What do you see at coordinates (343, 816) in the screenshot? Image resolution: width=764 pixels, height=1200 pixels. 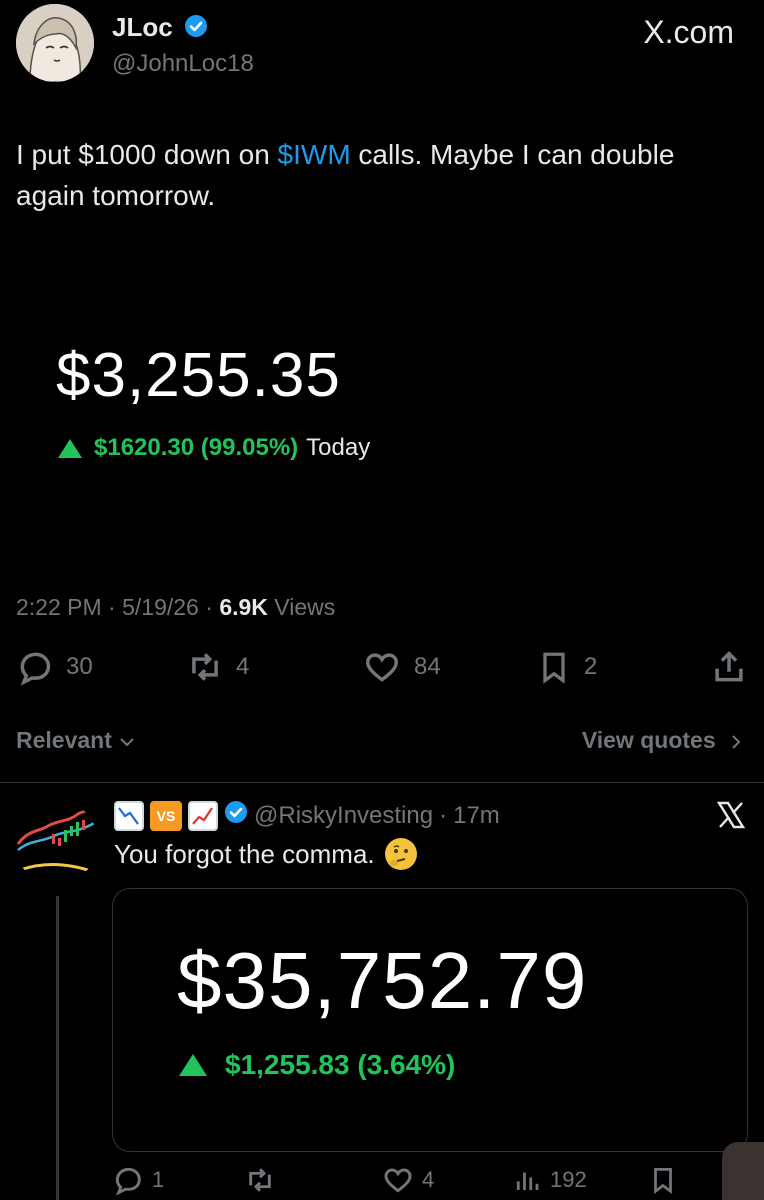 I see `reply-handle: @RiskyInvesting` at bounding box center [343, 816].